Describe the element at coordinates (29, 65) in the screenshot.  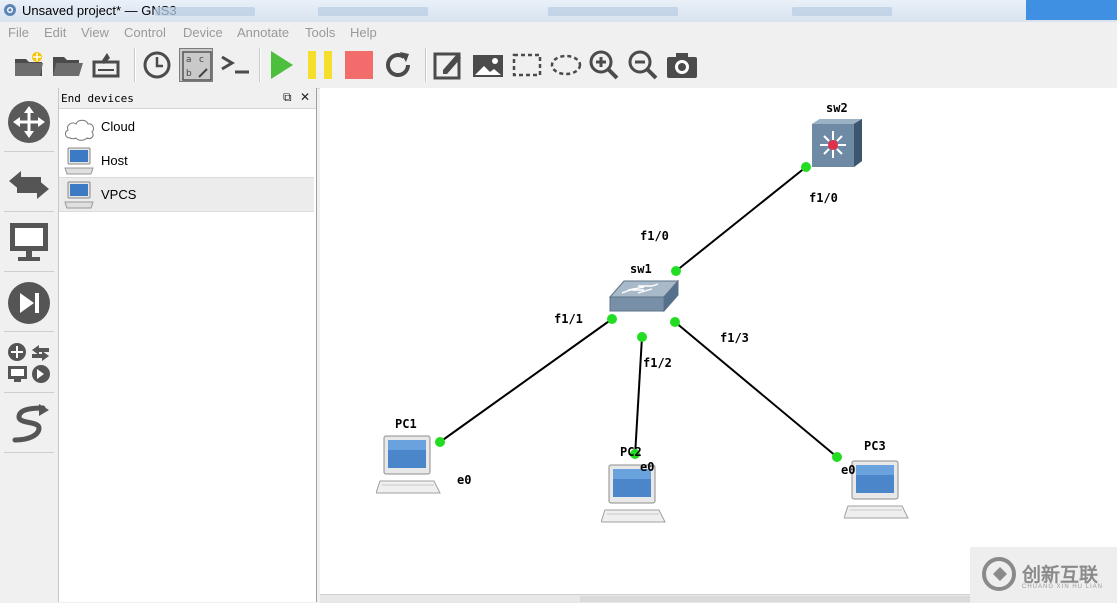
I see `new-project-icon` at that location.